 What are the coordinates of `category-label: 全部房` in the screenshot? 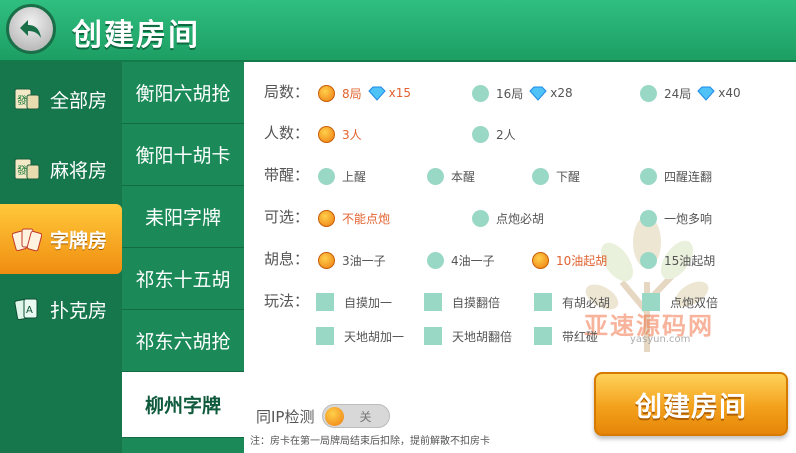 It's located at (79, 100).